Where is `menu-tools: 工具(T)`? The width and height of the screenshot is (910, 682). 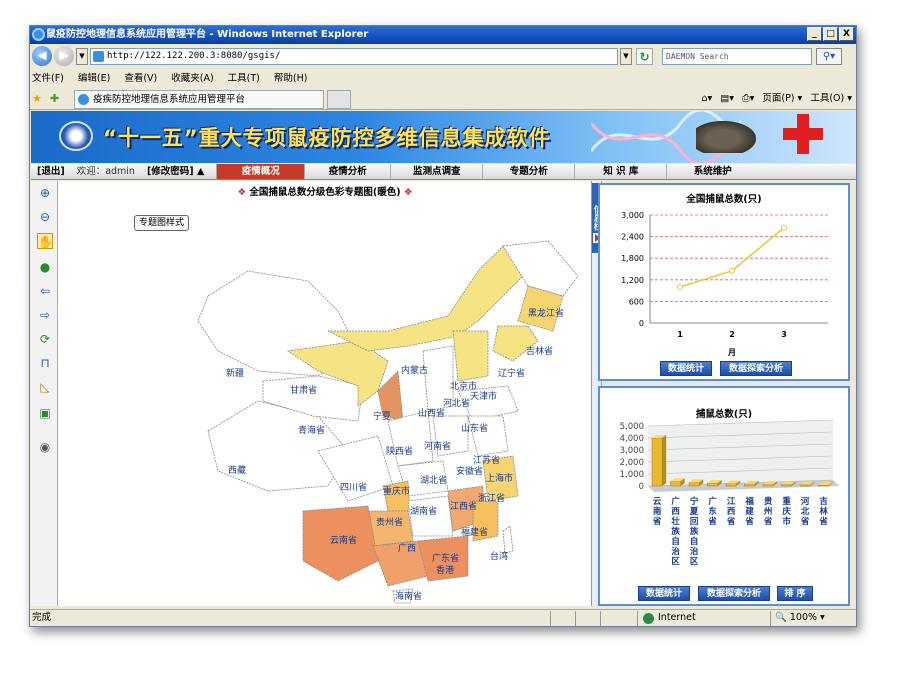 menu-tools: 工具(T) is located at coordinates (244, 78).